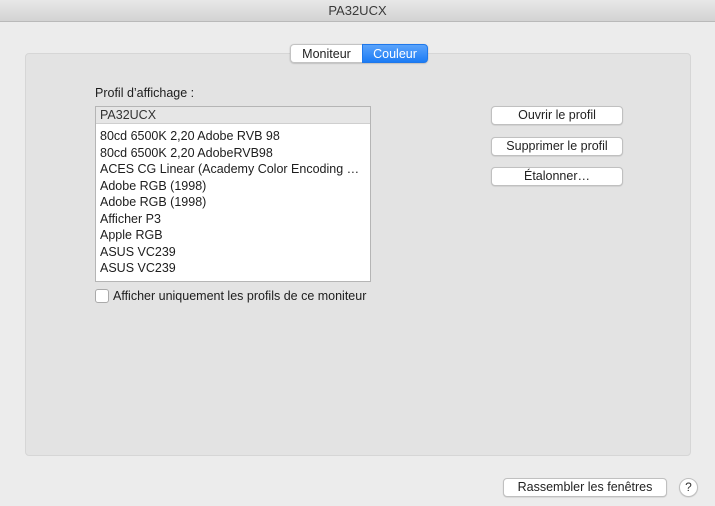  What do you see at coordinates (326, 53) in the screenshot?
I see `tab-moniteur: Moniteur` at bounding box center [326, 53].